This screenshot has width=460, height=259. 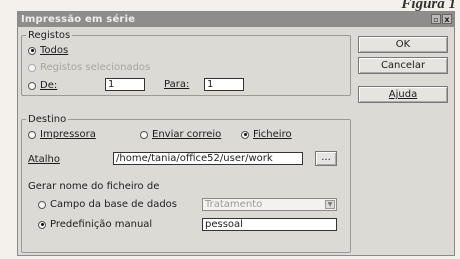 I want to click on manual-input: pessoal, so click(x=269, y=224).